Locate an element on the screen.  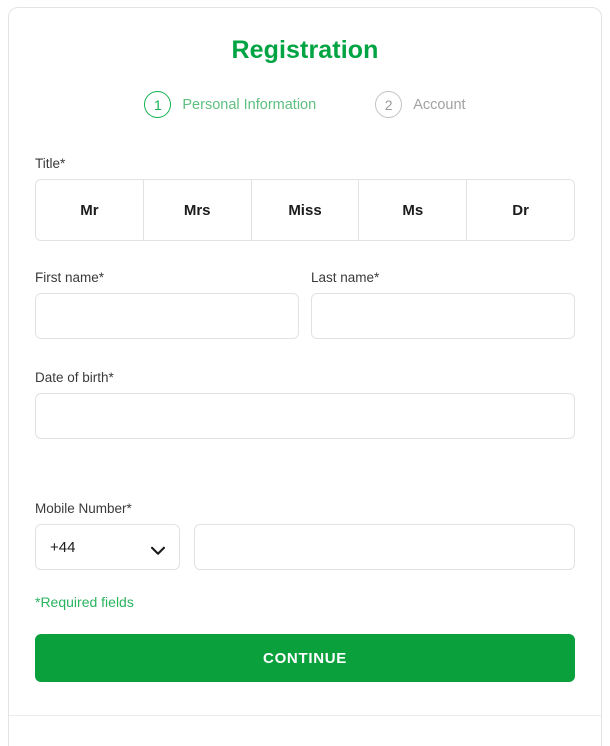
country-code-value: +44 is located at coordinates (63, 547).